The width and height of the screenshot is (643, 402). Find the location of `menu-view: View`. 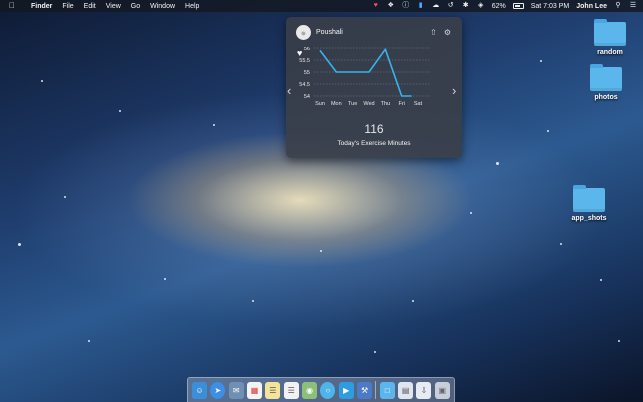

menu-view: View is located at coordinates (113, 6).